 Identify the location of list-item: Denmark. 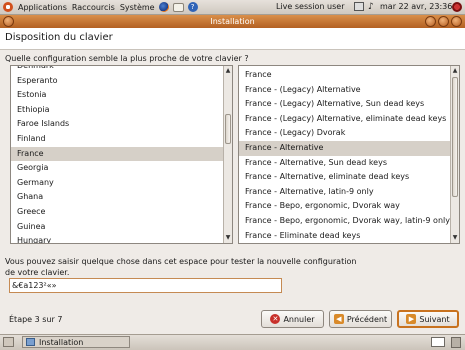
(121, 70).